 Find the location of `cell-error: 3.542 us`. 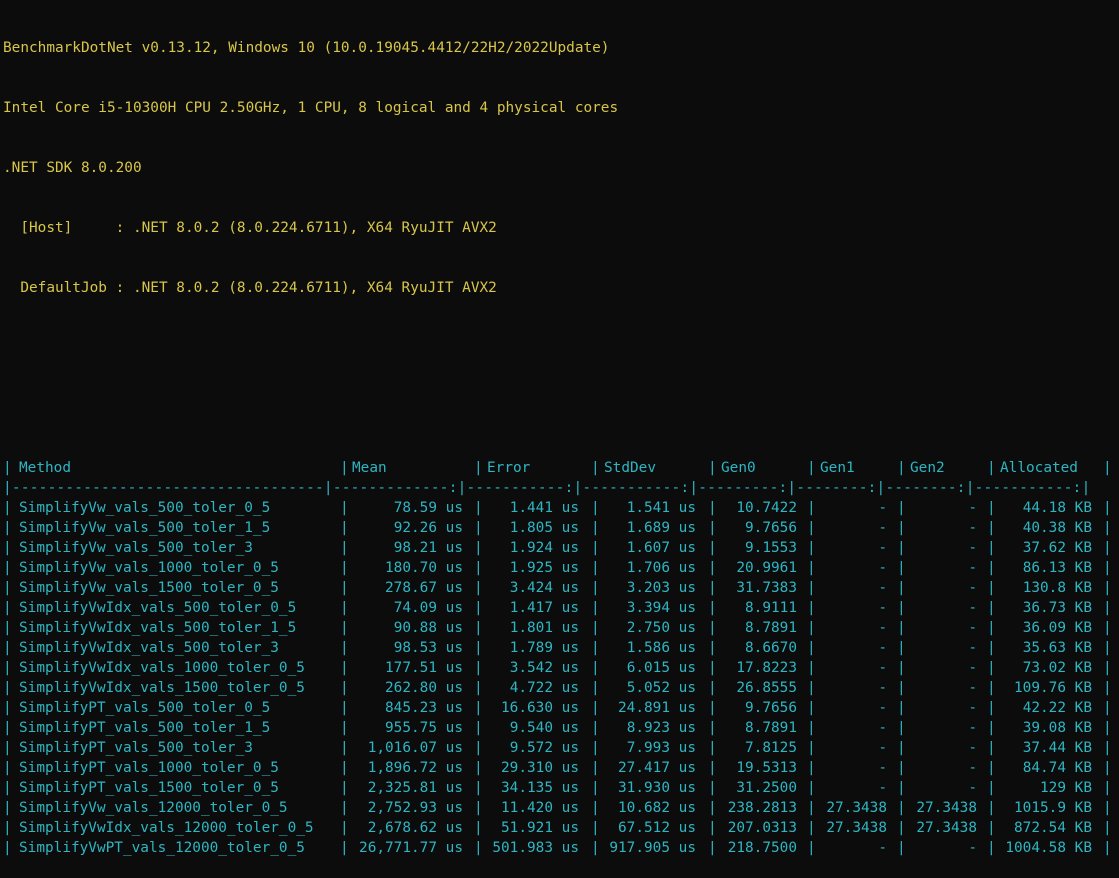

cell-error: 3.542 us is located at coordinates (544, 668).